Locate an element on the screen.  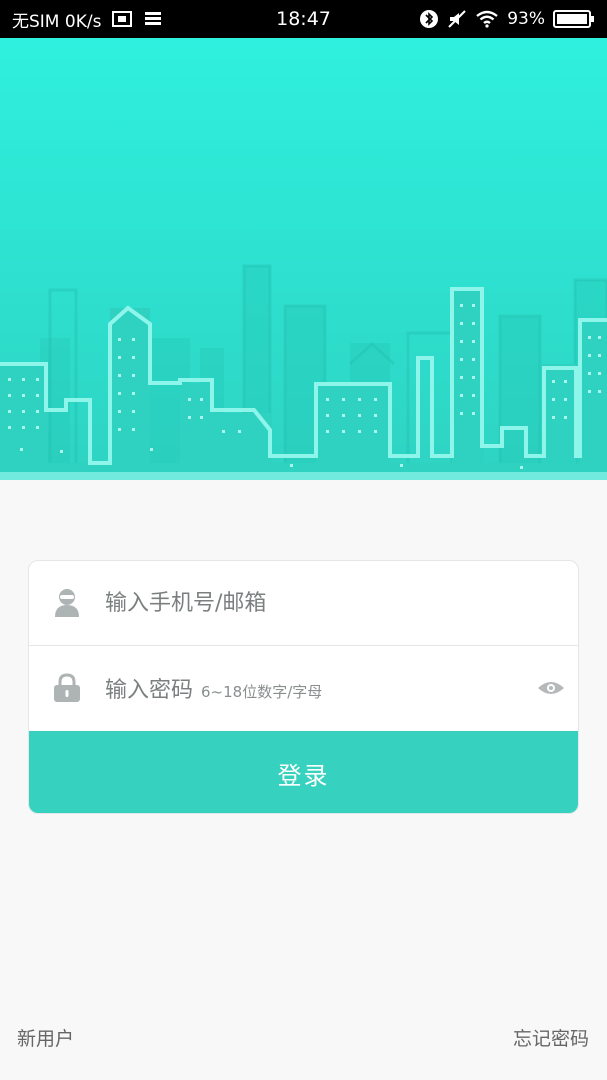
new-user-link: 新用户 is located at coordinates (45, 1037).